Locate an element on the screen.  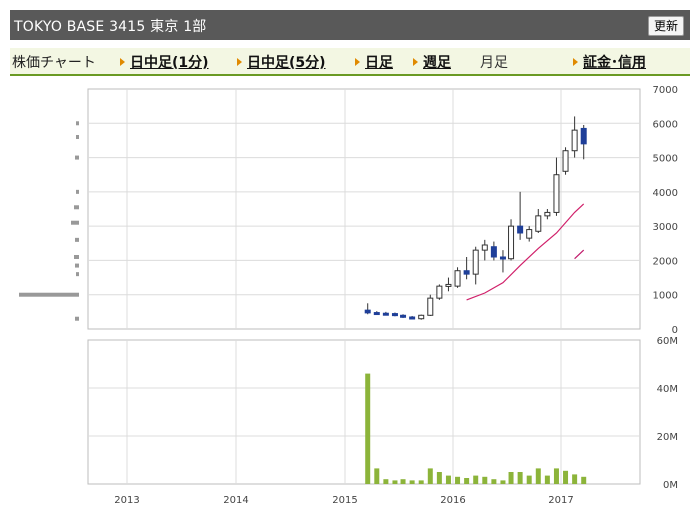
year-tick-label: 2014 is located at coordinates (235, 500).